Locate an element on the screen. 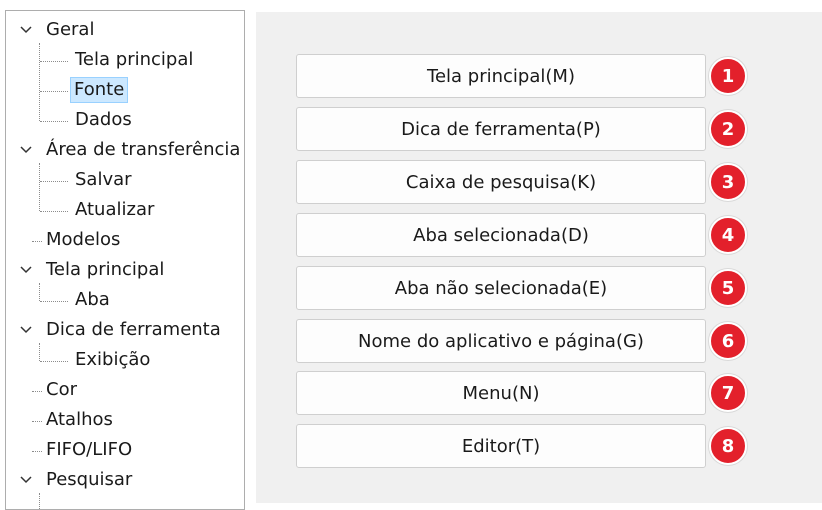 The image size is (822, 510). tree-item-label: Área de transferência is located at coordinates (143, 149).